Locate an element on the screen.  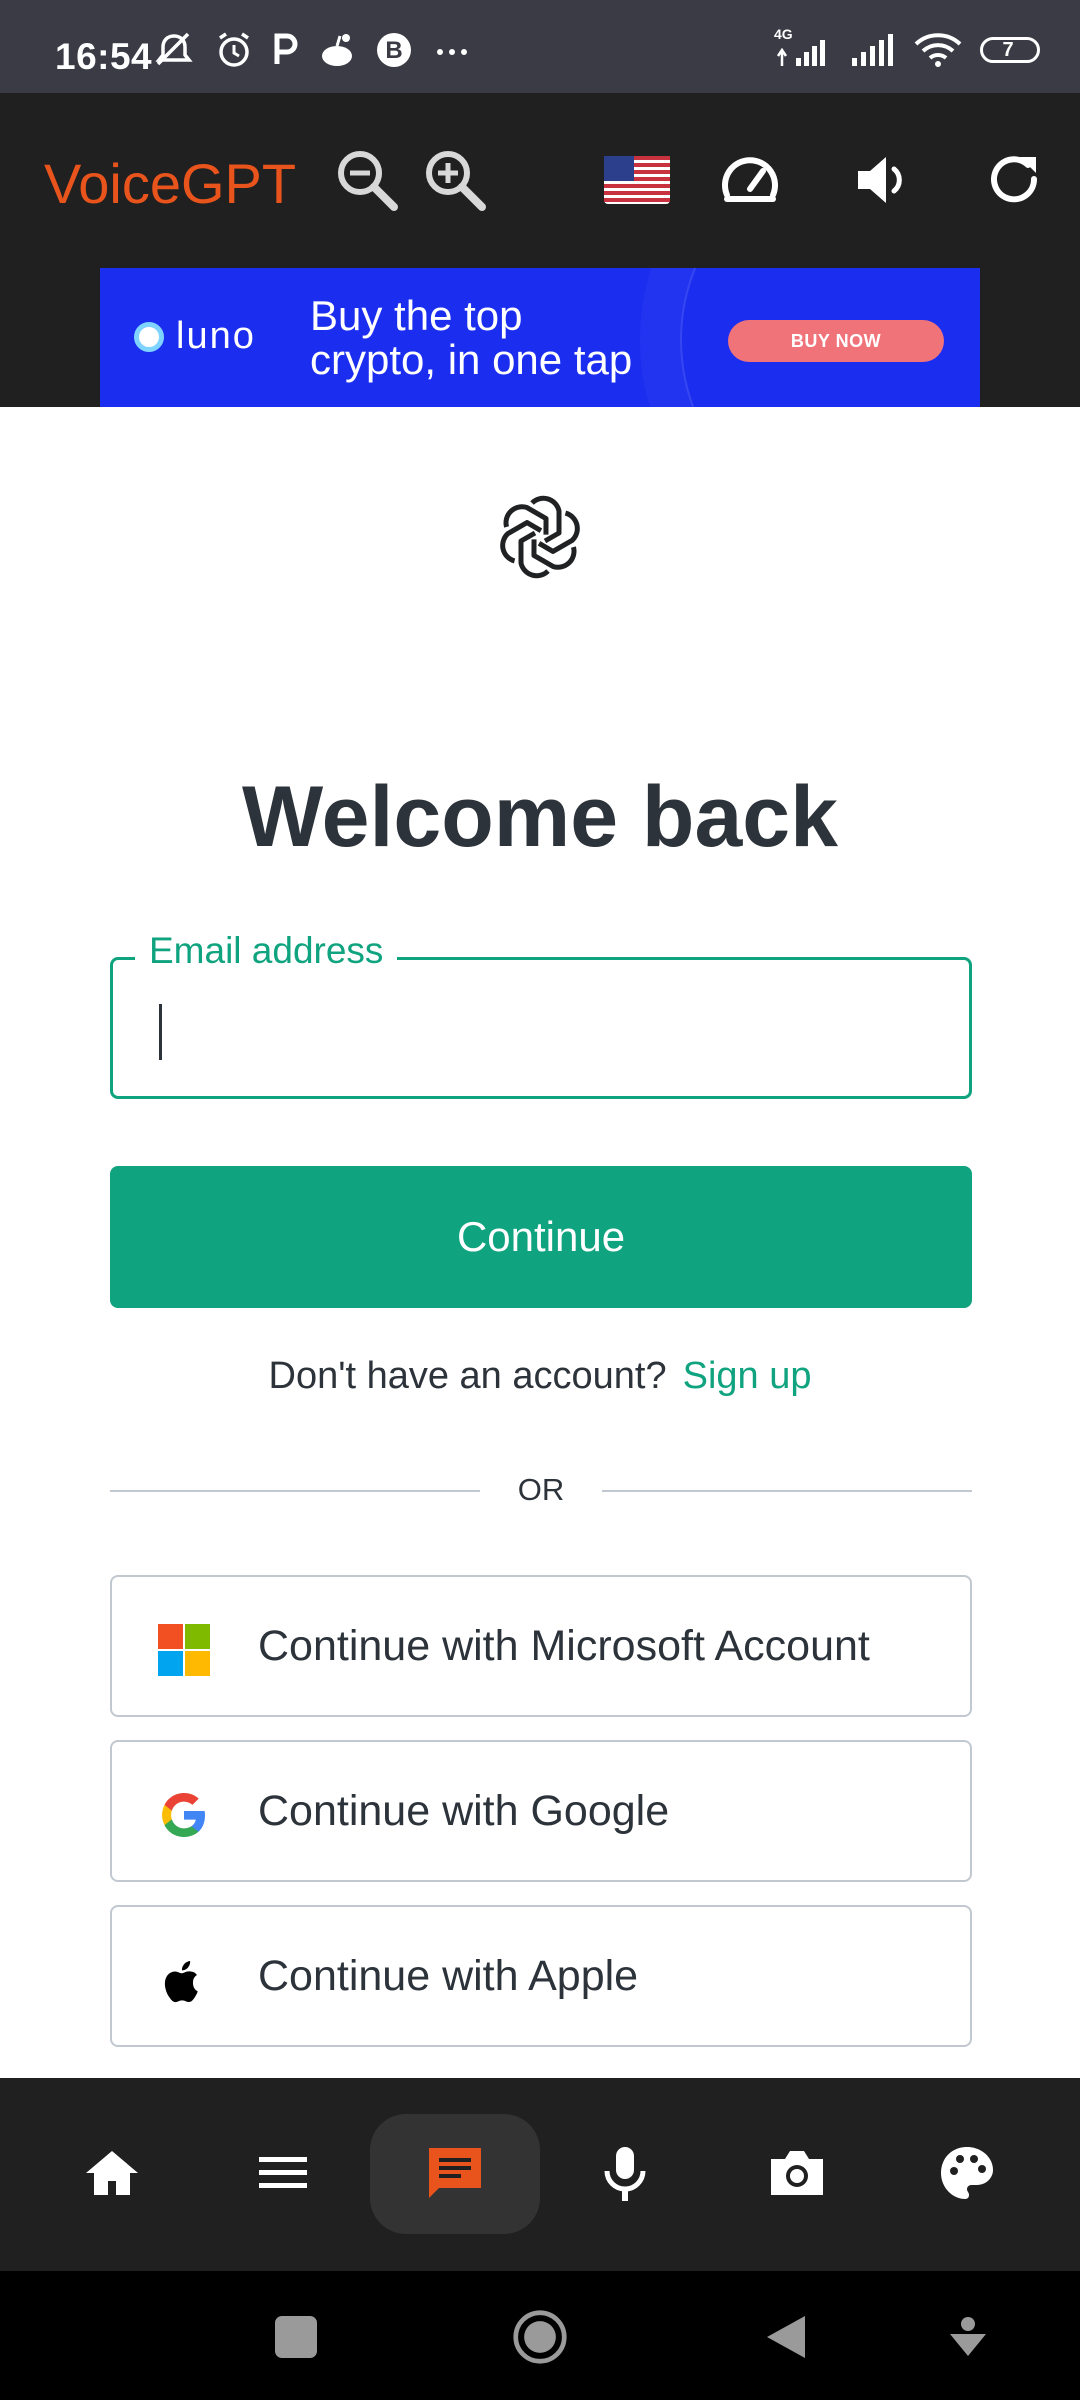
battery-level: 7 is located at coordinates (1008, 49).